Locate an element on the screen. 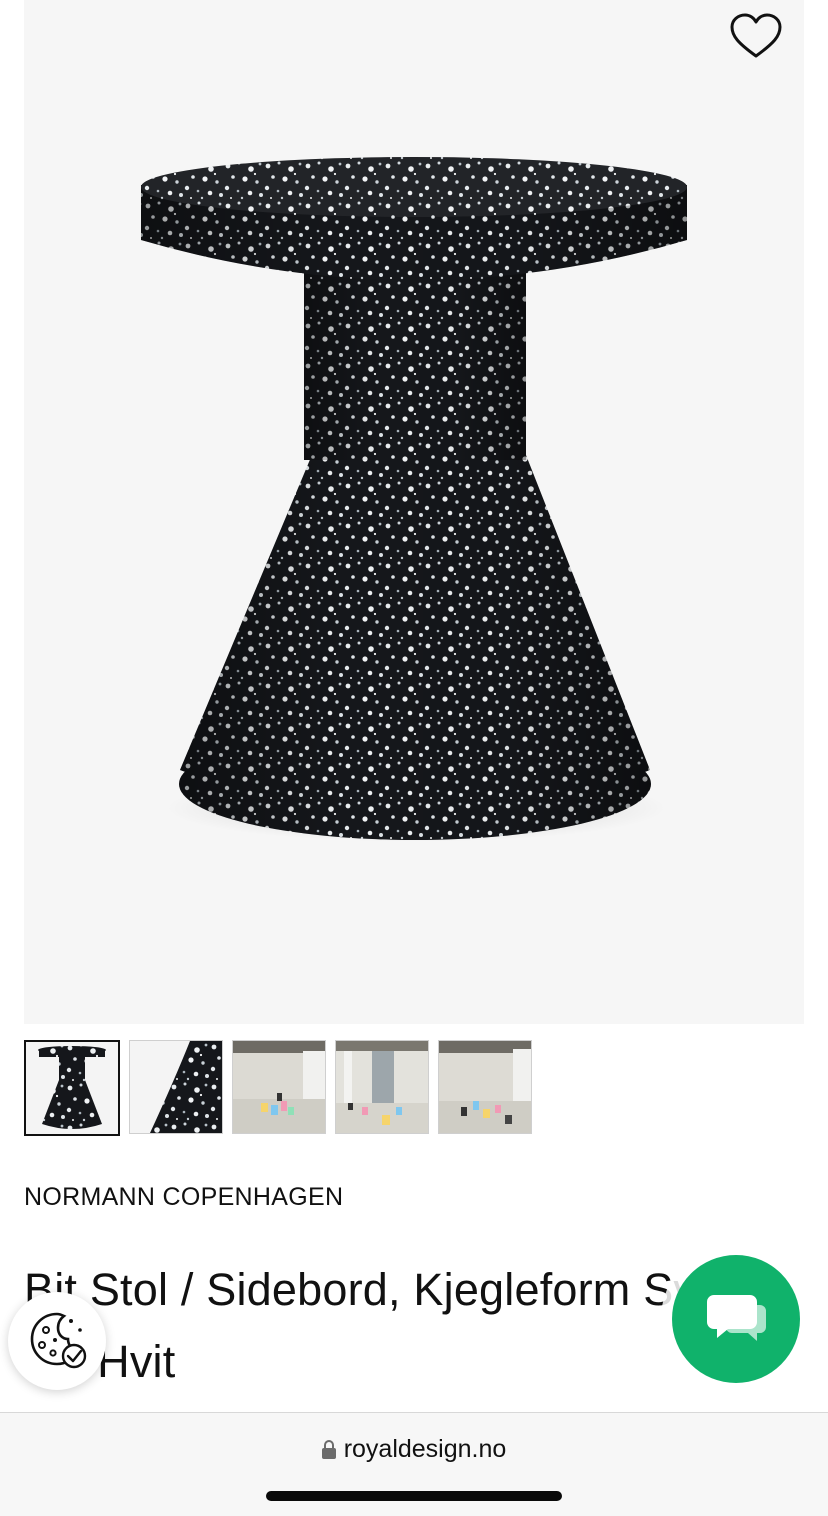 This screenshot has width=828, height=1516. wishlist-button is located at coordinates (756, 37).